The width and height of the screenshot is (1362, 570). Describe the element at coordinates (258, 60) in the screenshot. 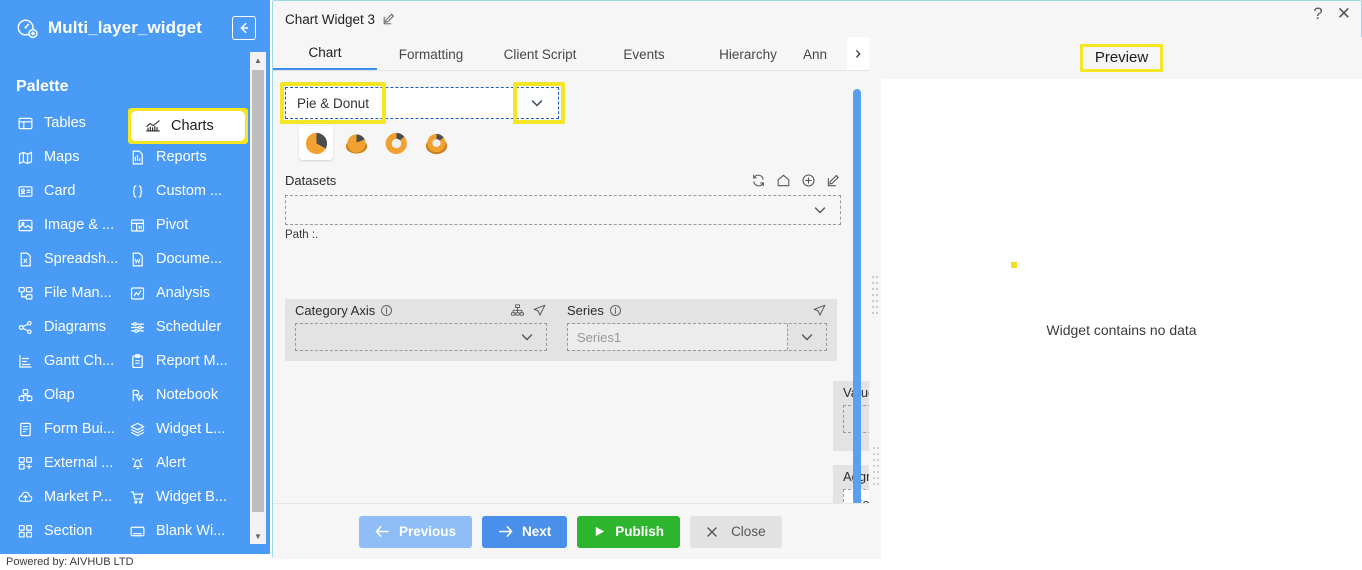

I see `scroll-up-button: ▲` at that location.